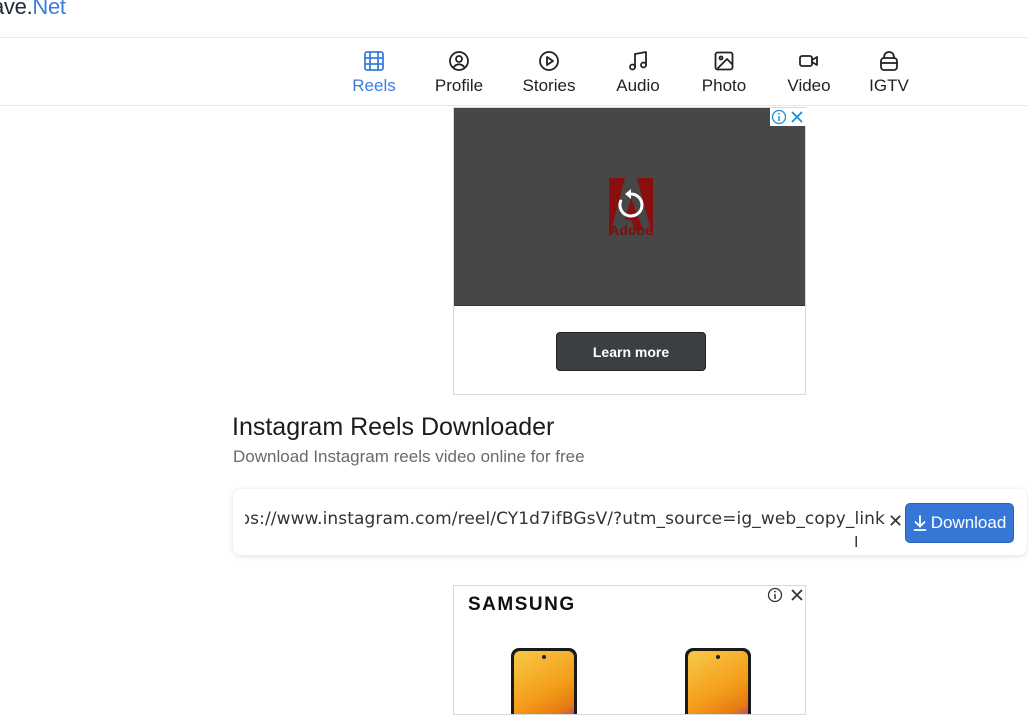 The image size is (1028, 715). I want to click on play-circle-icon, so click(549, 61).